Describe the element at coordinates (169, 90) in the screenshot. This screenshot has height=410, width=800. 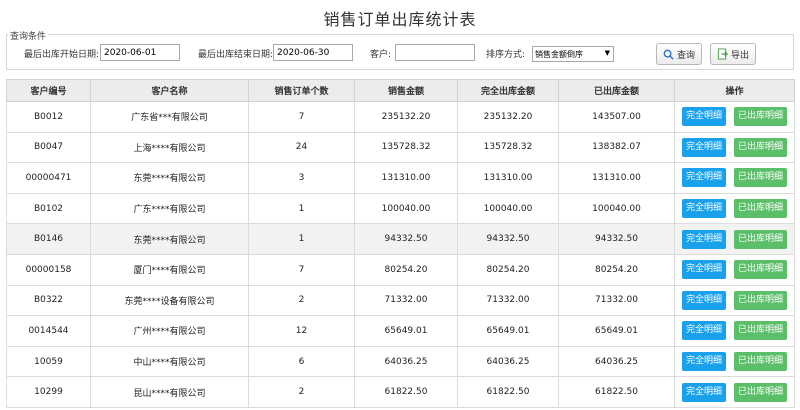
I see `col-header: 客户名称` at that location.